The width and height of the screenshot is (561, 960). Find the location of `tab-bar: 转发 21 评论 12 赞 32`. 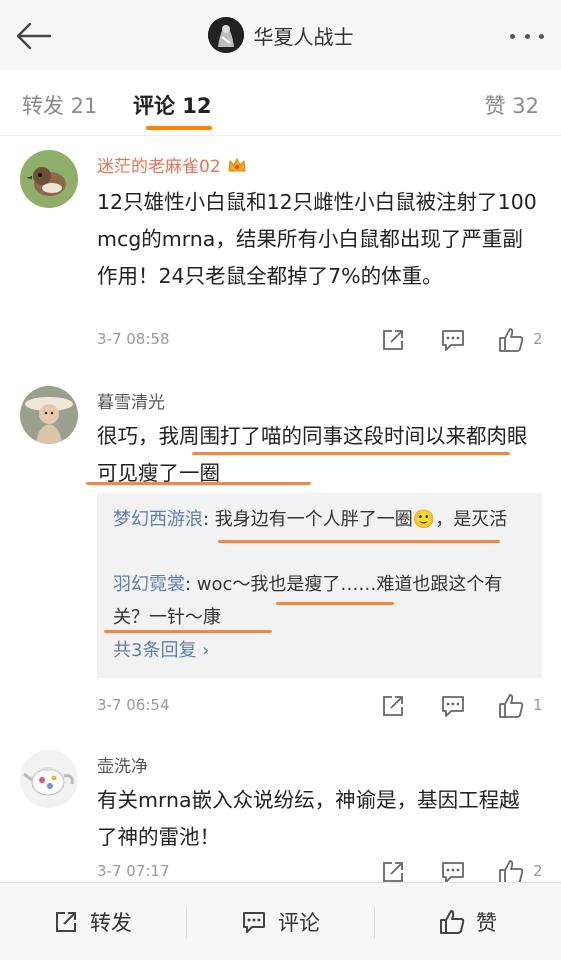

tab-bar: 转发 21 评论 12 赞 32 is located at coordinates (280, 103).